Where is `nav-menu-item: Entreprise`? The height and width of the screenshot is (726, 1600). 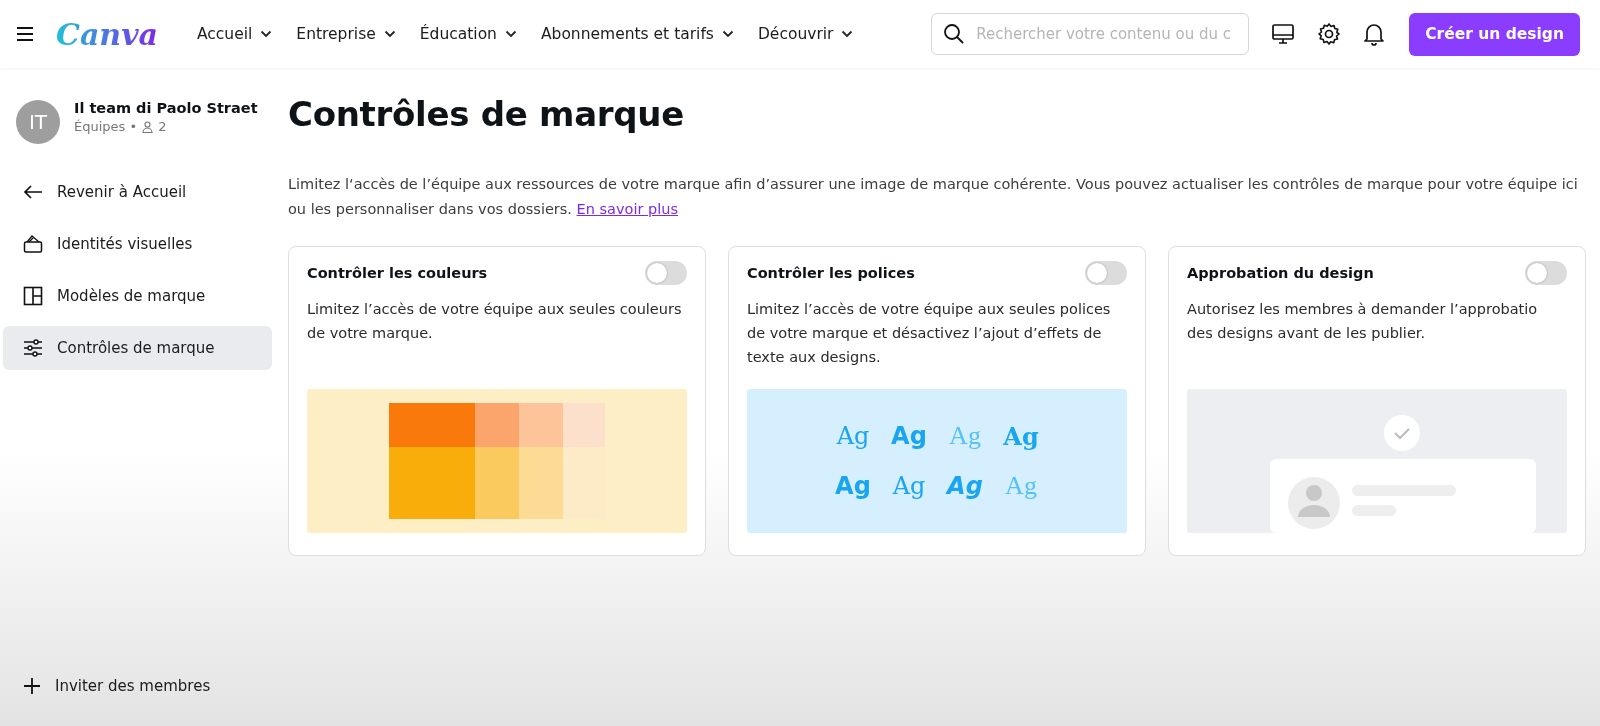
nav-menu-item: Entreprise is located at coordinates (346, 34).